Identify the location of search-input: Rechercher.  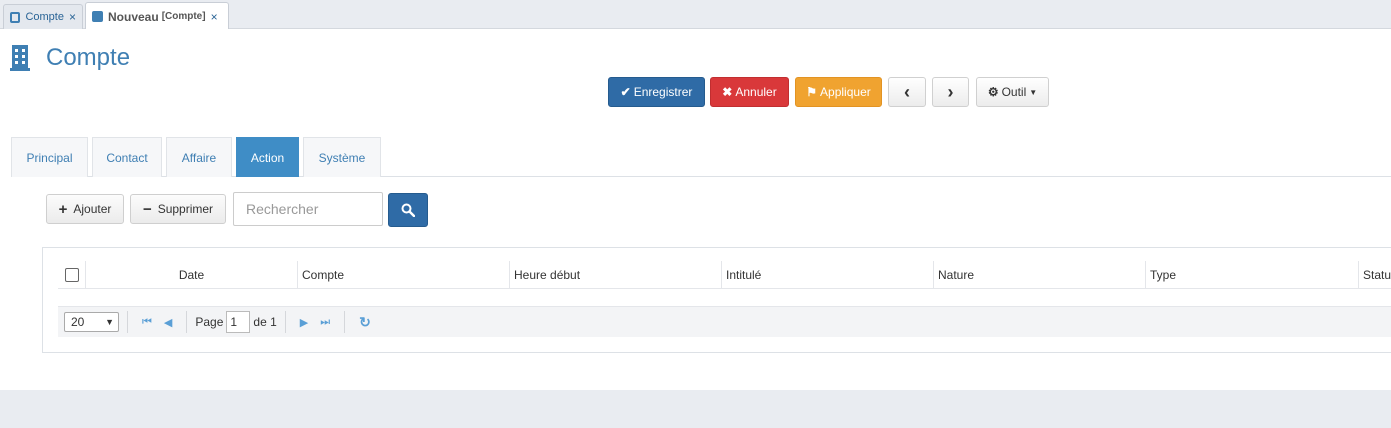
(308, 209).